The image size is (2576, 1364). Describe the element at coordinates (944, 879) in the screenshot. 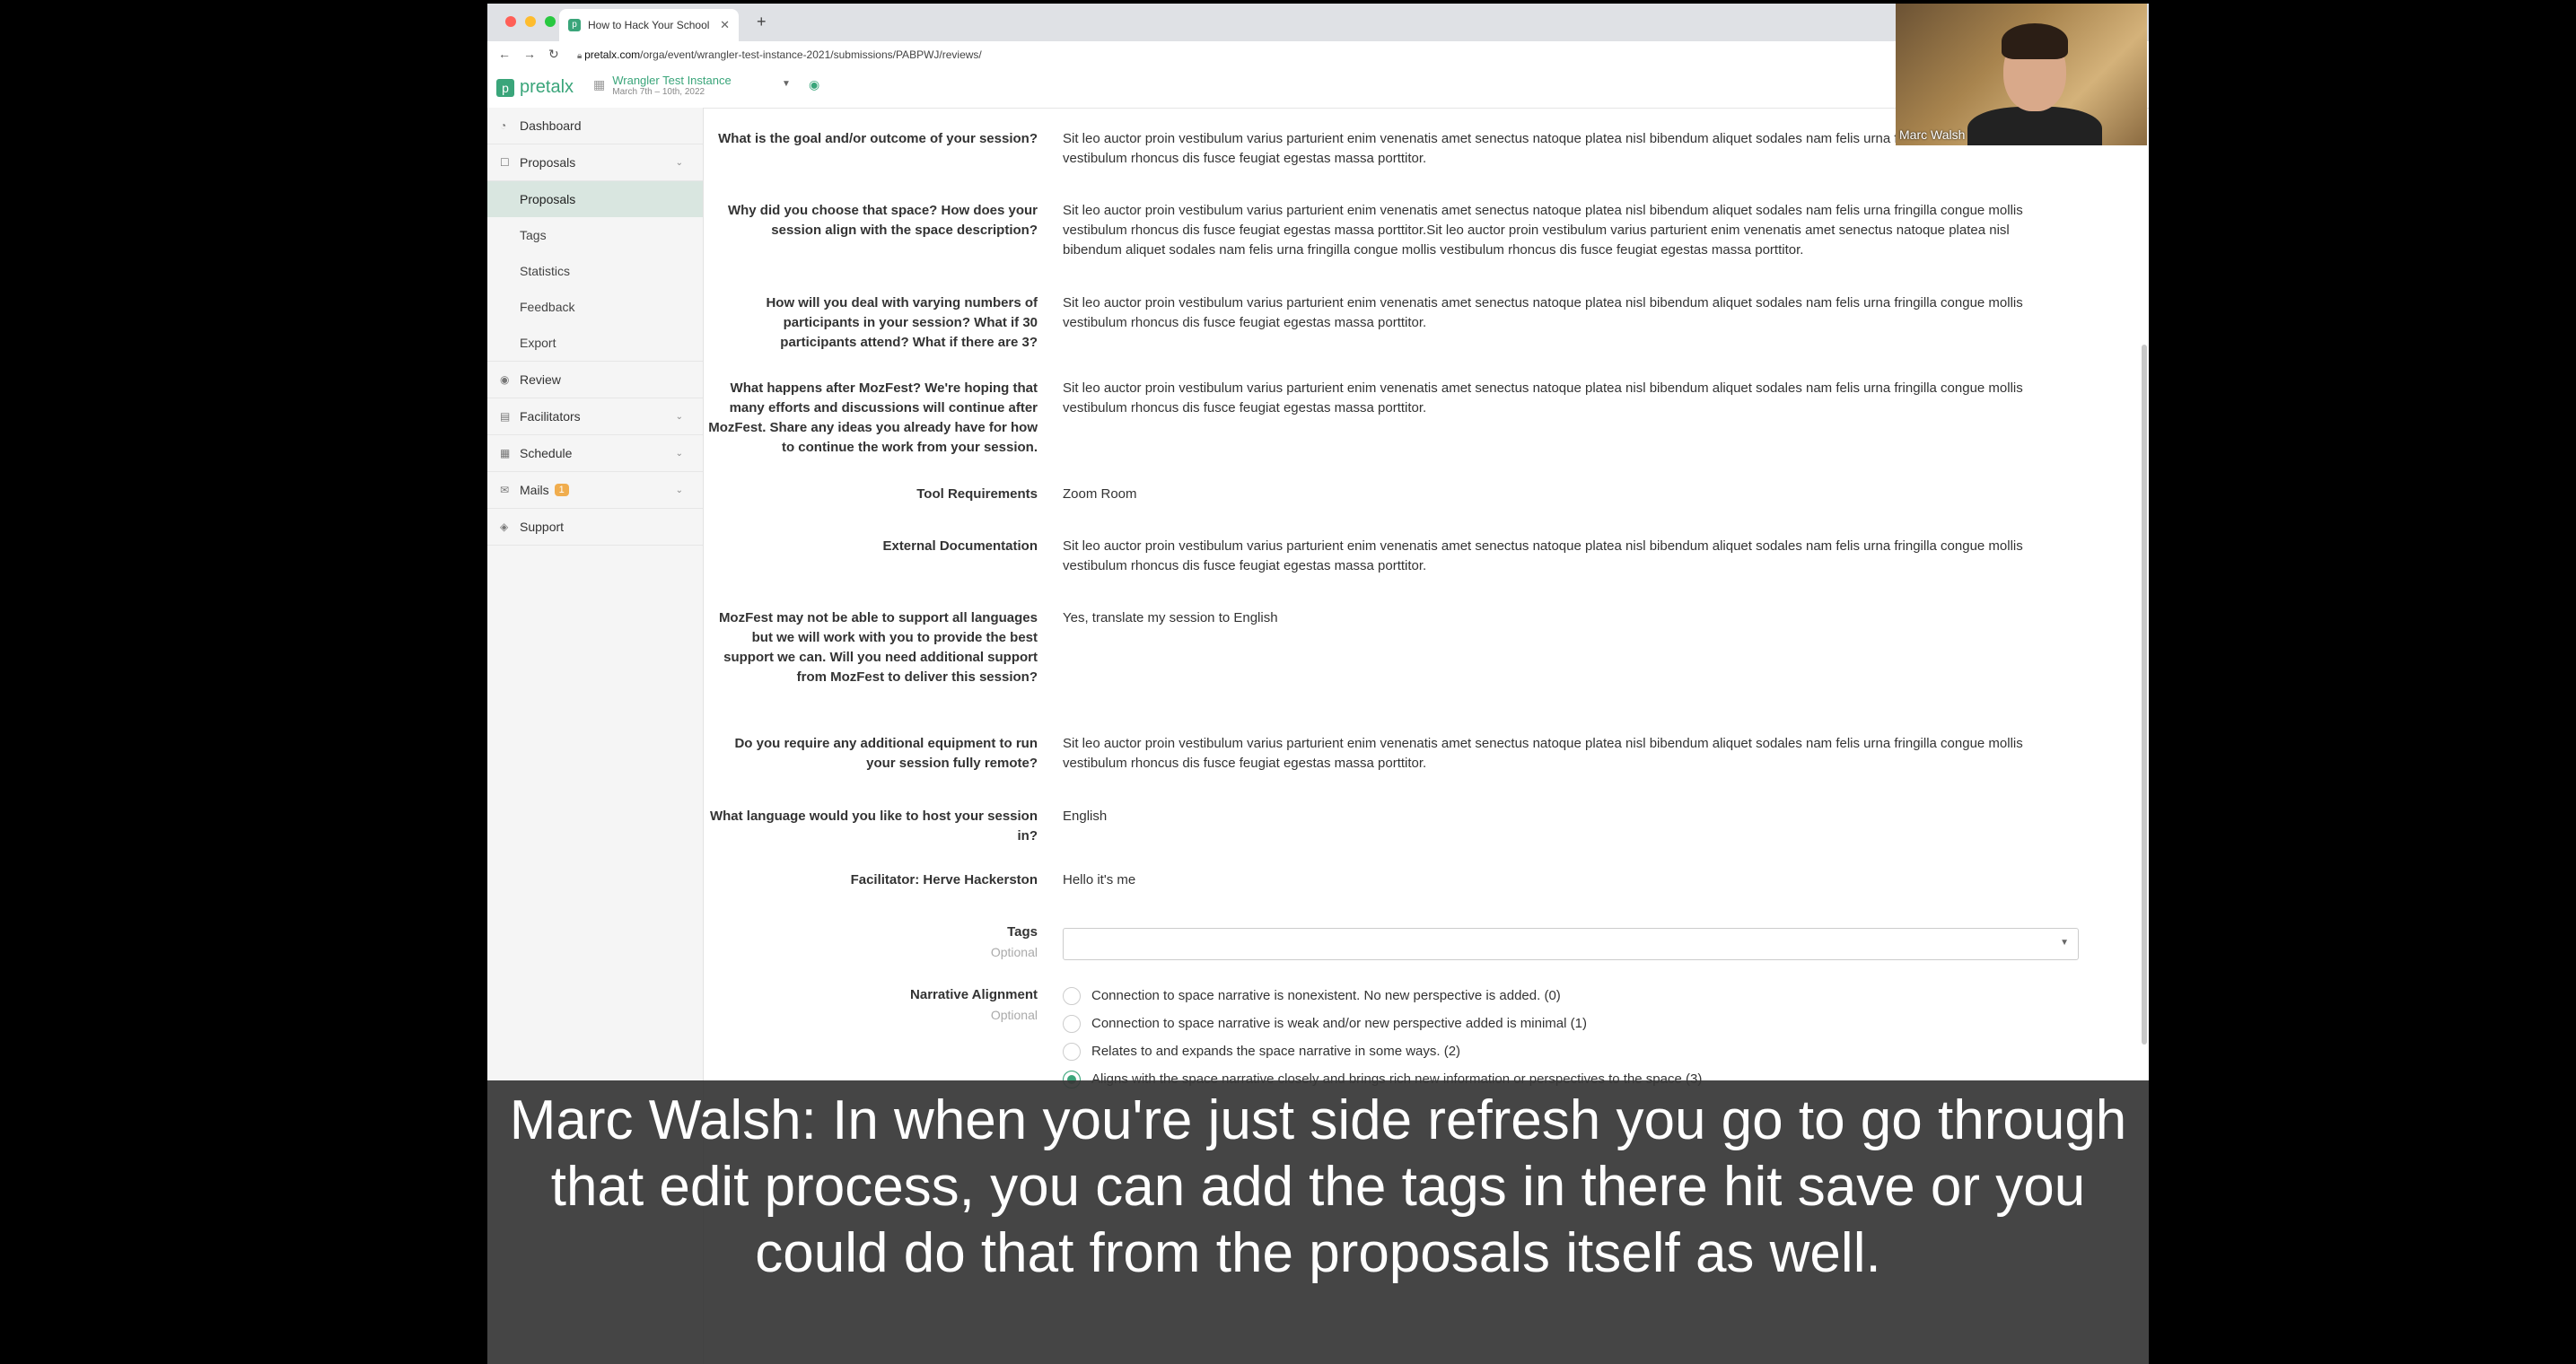

I see `field-question: Facilitator: Herve Hackerston` at that location.